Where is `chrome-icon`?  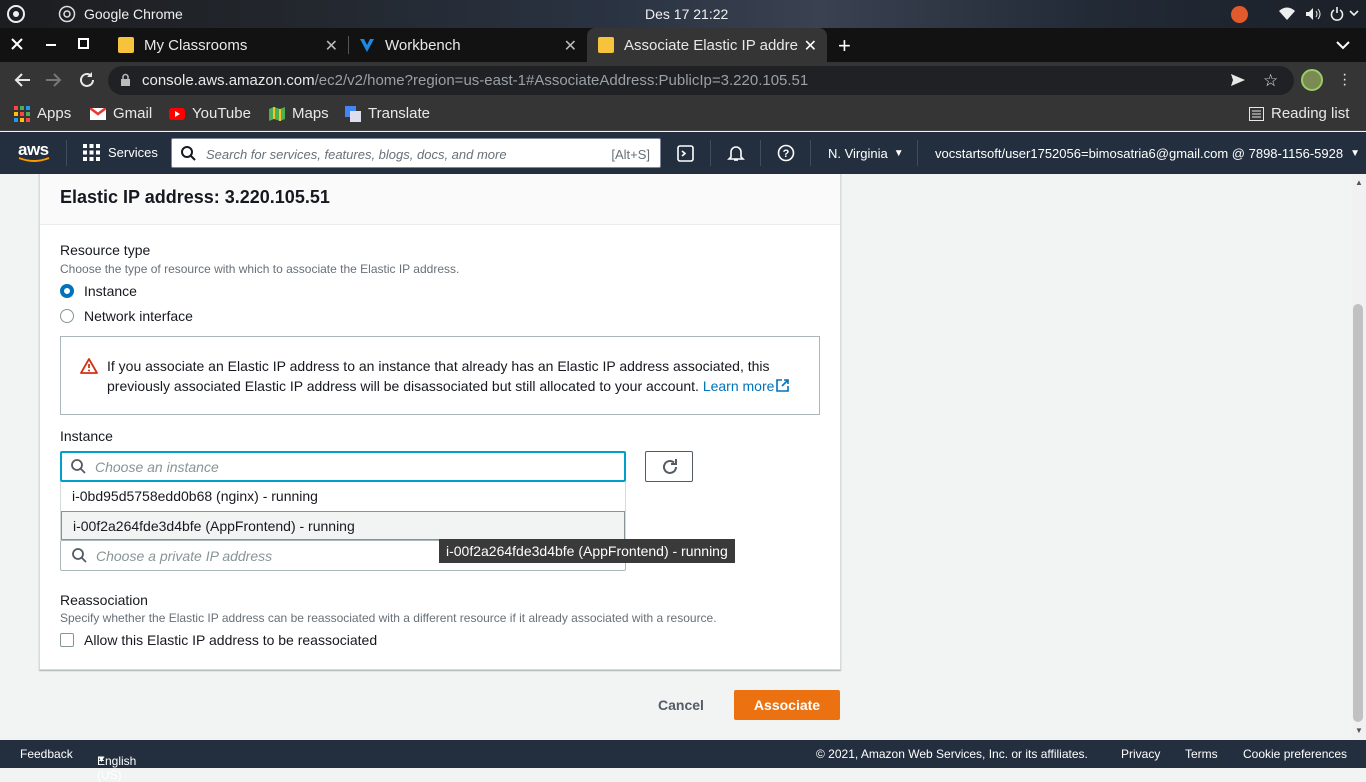 chrome-icon is located at coordinates (67, 14).